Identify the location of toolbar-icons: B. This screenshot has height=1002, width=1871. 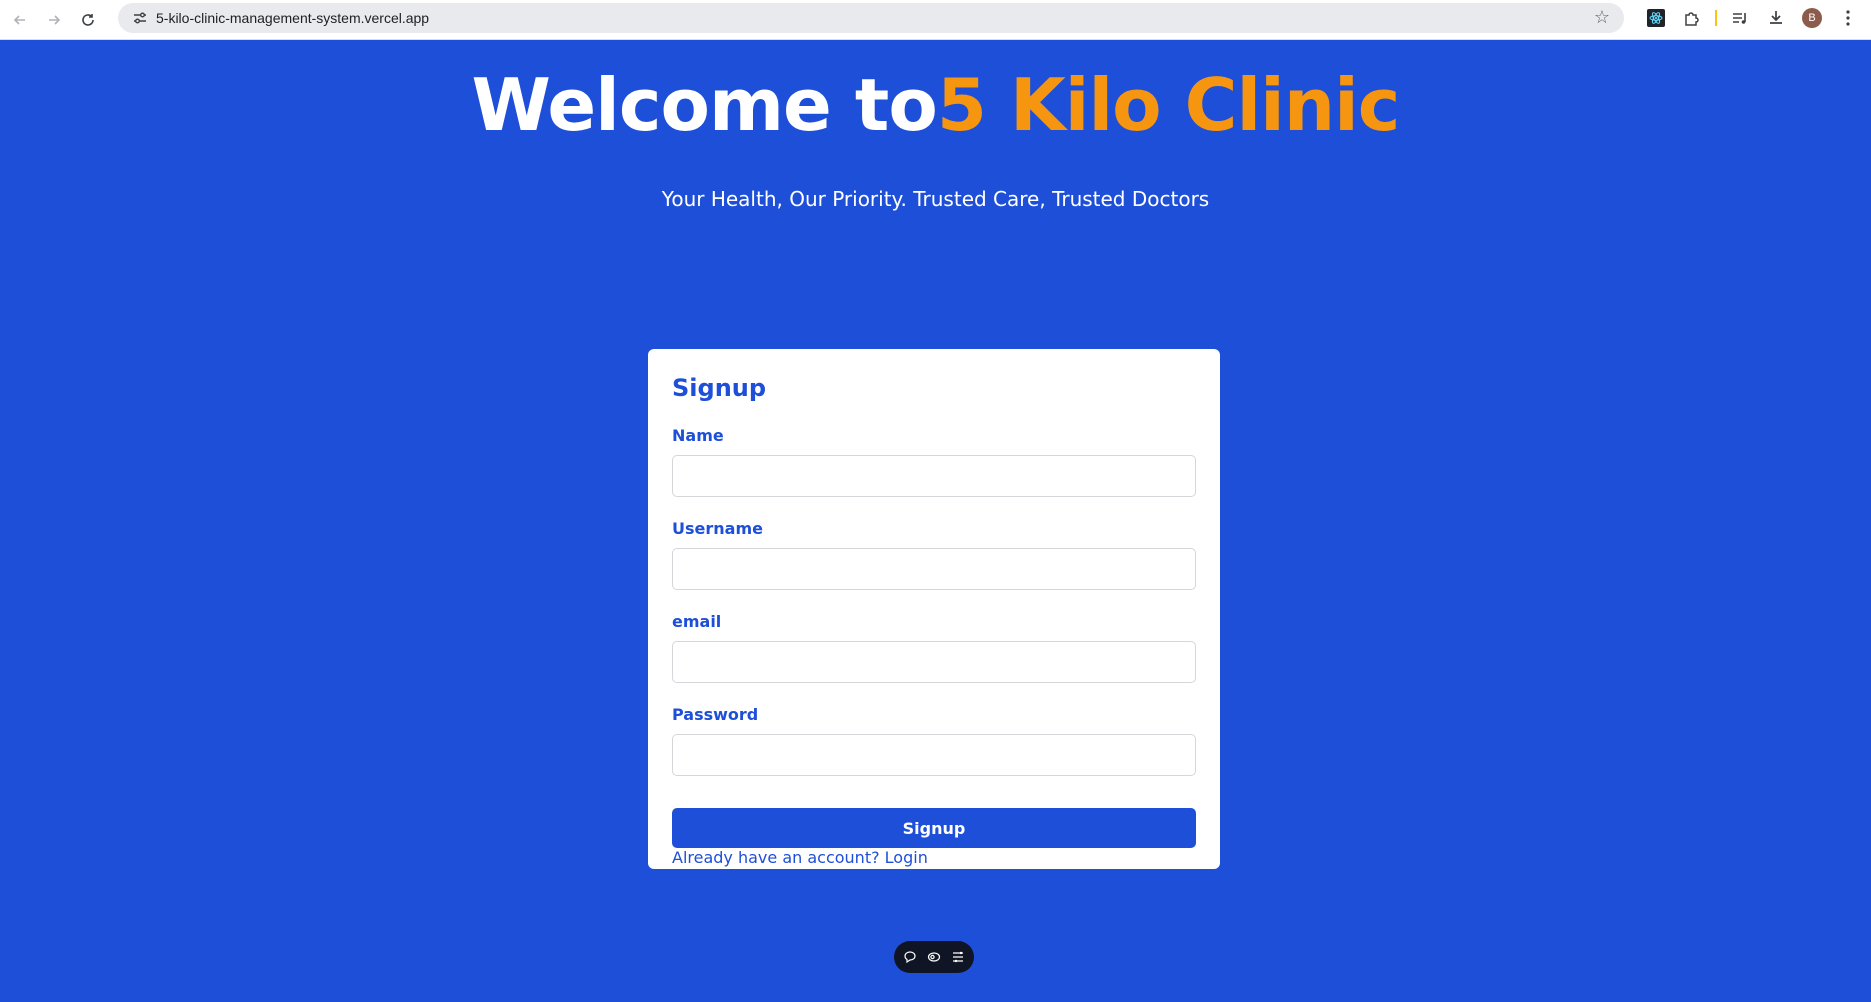
(1752, 18).